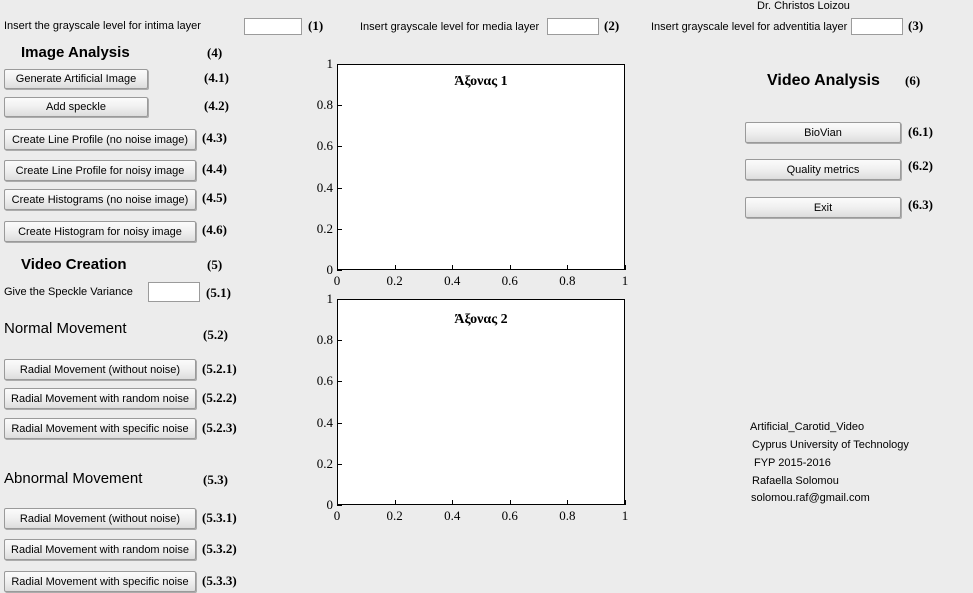 The height and width of the screenshot is (593, 973). Describe the element at coordinates (100, 398) in the screenshot. I see `normal-radial-movement-random-noise-button: Radial Movement with random noise` at that location.